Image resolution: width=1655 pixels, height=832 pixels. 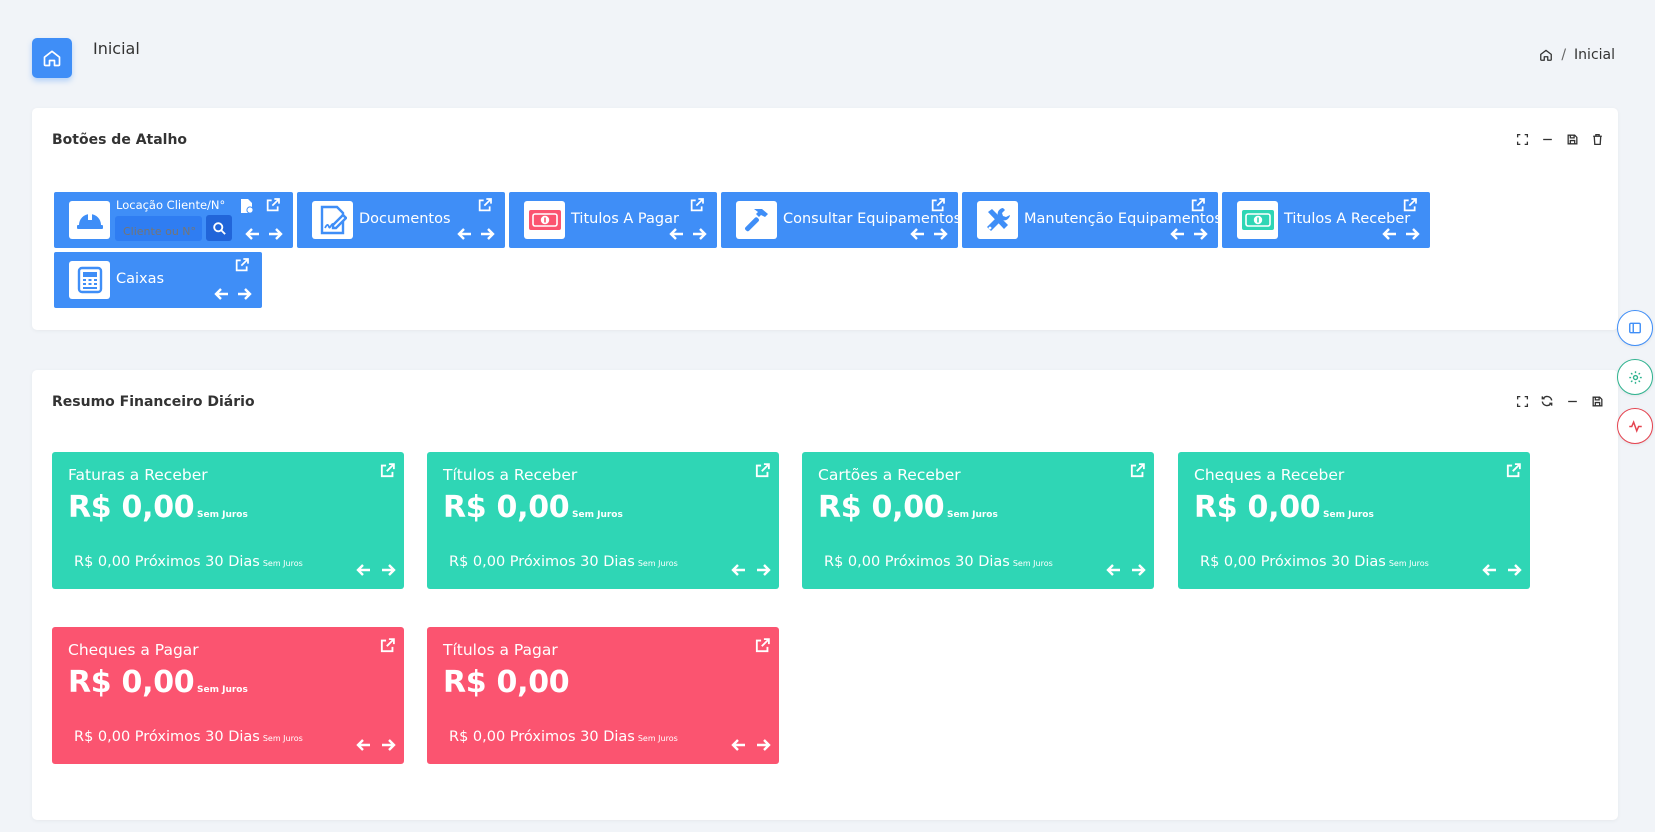 What do you see at coordinates (544, 220) in the screenshot?
I see `money-bill-red-icon` at bounding box center [544, 220].